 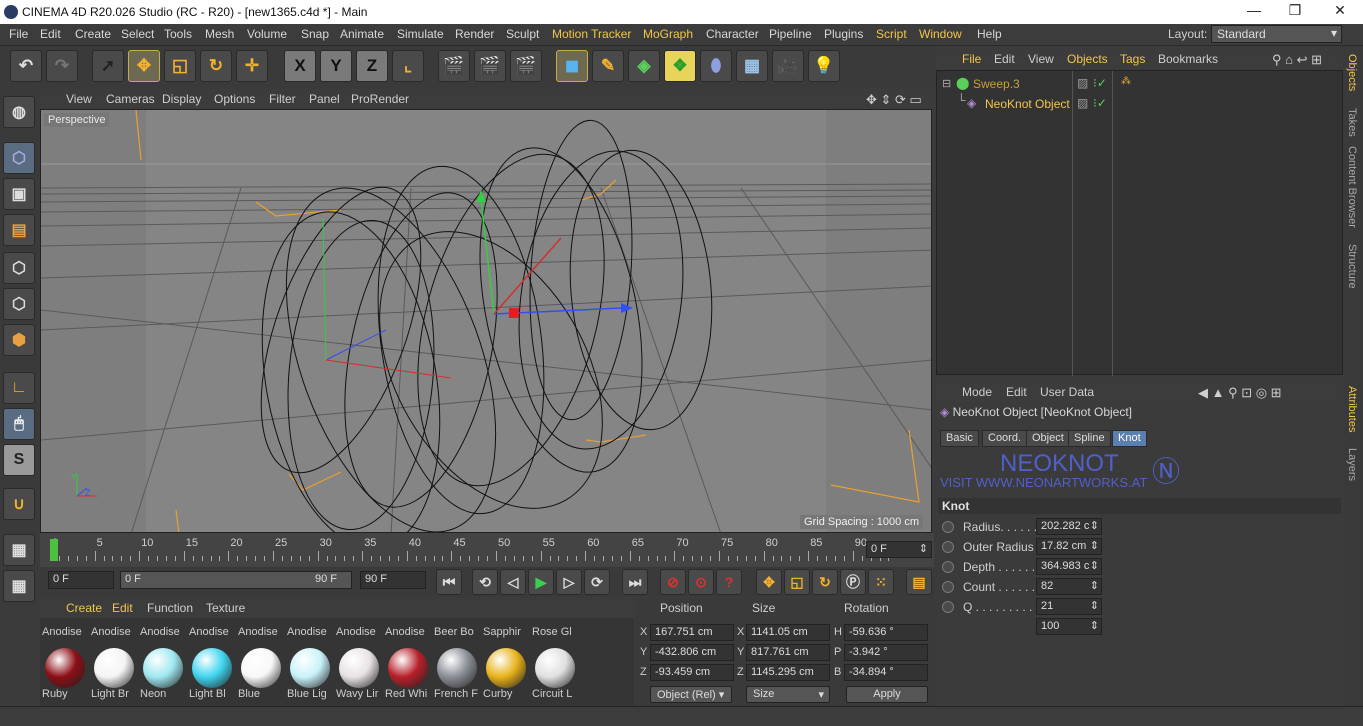 I want to click on material-swatch: Curby, so click(x=506, y=673).